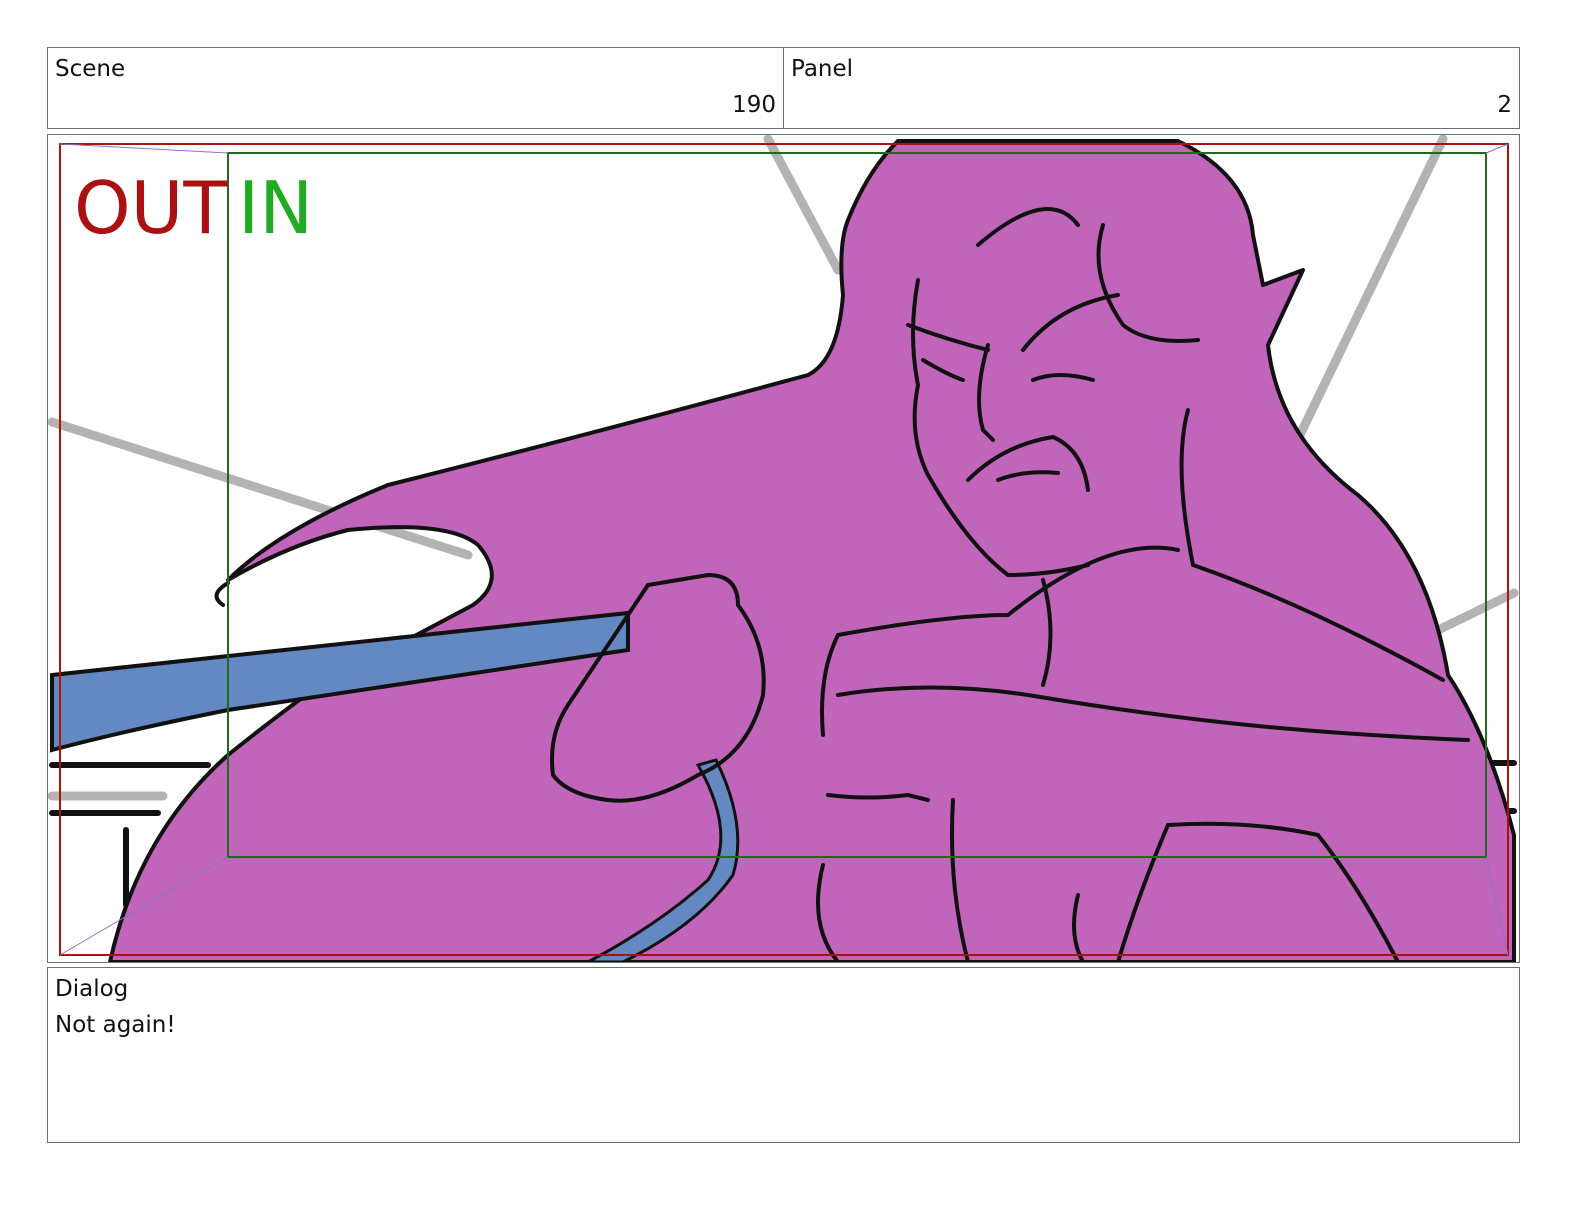  Describe the element at coordinates (115, 1025) in the screenshot. I see `dialog-text: Not again!` at that location.